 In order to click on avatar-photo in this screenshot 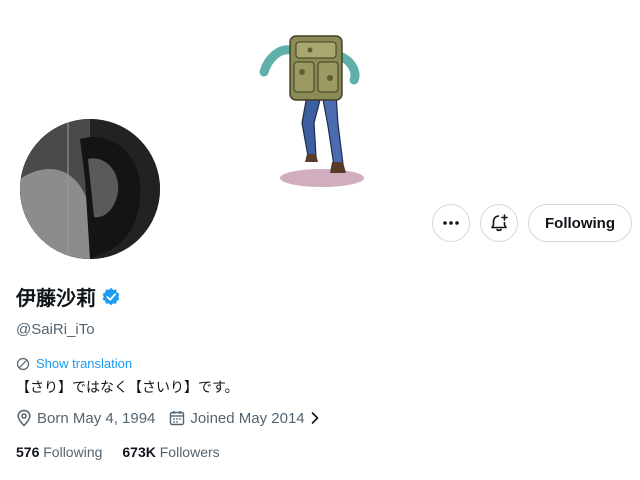, I will do `click(90, 189)`.